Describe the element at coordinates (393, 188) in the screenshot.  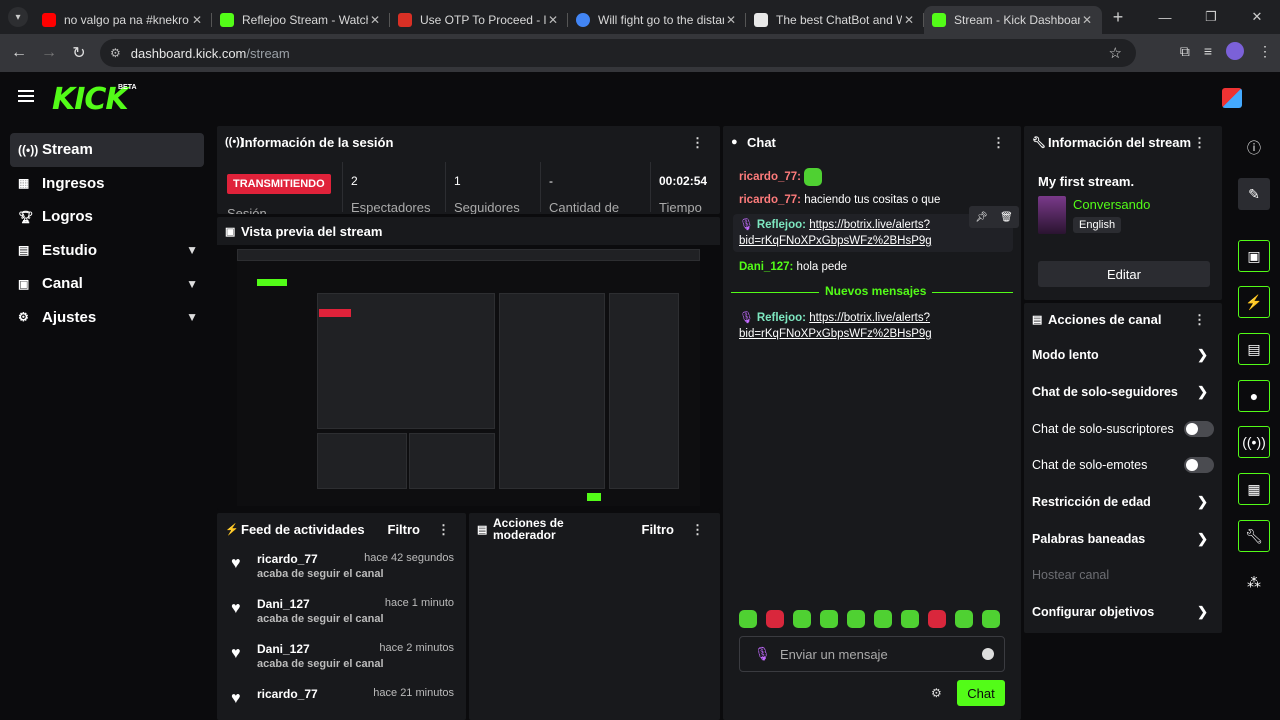
I see `viewers-stat: 2 Espectadores` at that location.